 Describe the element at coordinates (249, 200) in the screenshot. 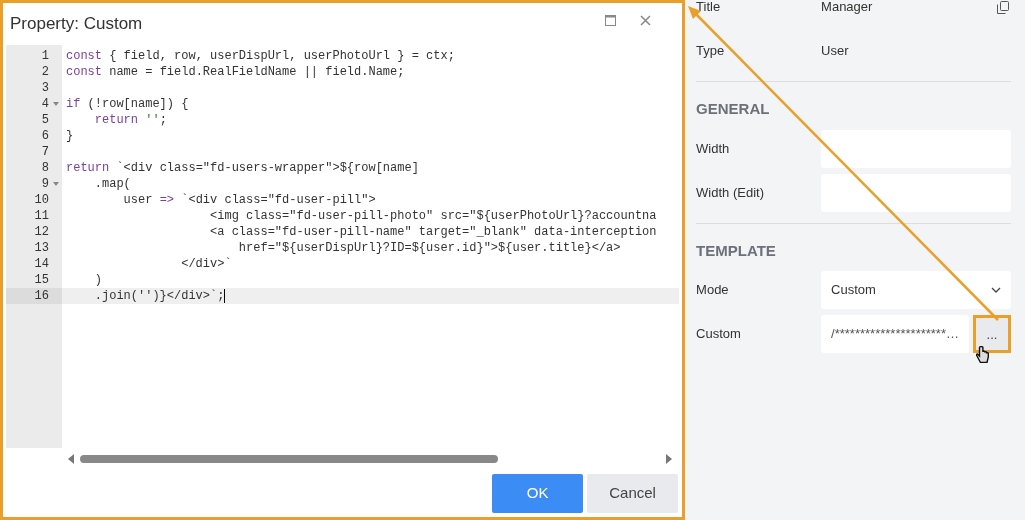

I see `code-line: user => `<div class="fd-user-pill">` at that location.